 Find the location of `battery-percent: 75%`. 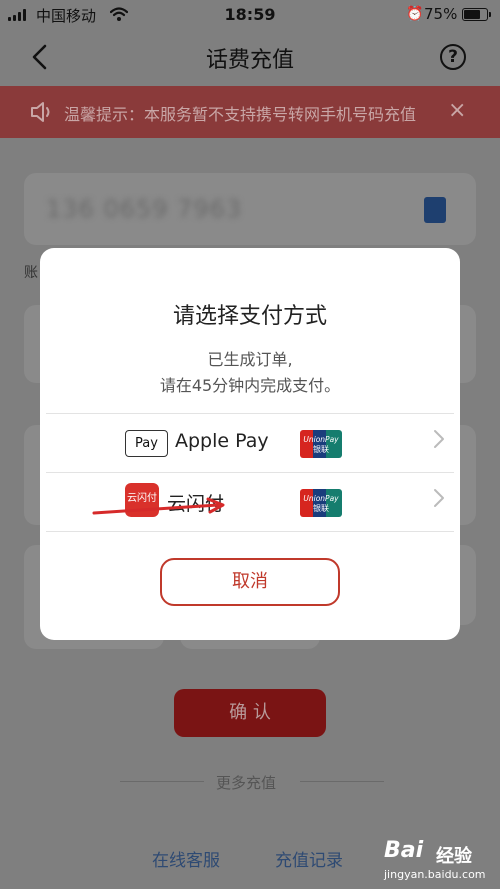

battery-percent: 75% is located at coordinates (441, 14).